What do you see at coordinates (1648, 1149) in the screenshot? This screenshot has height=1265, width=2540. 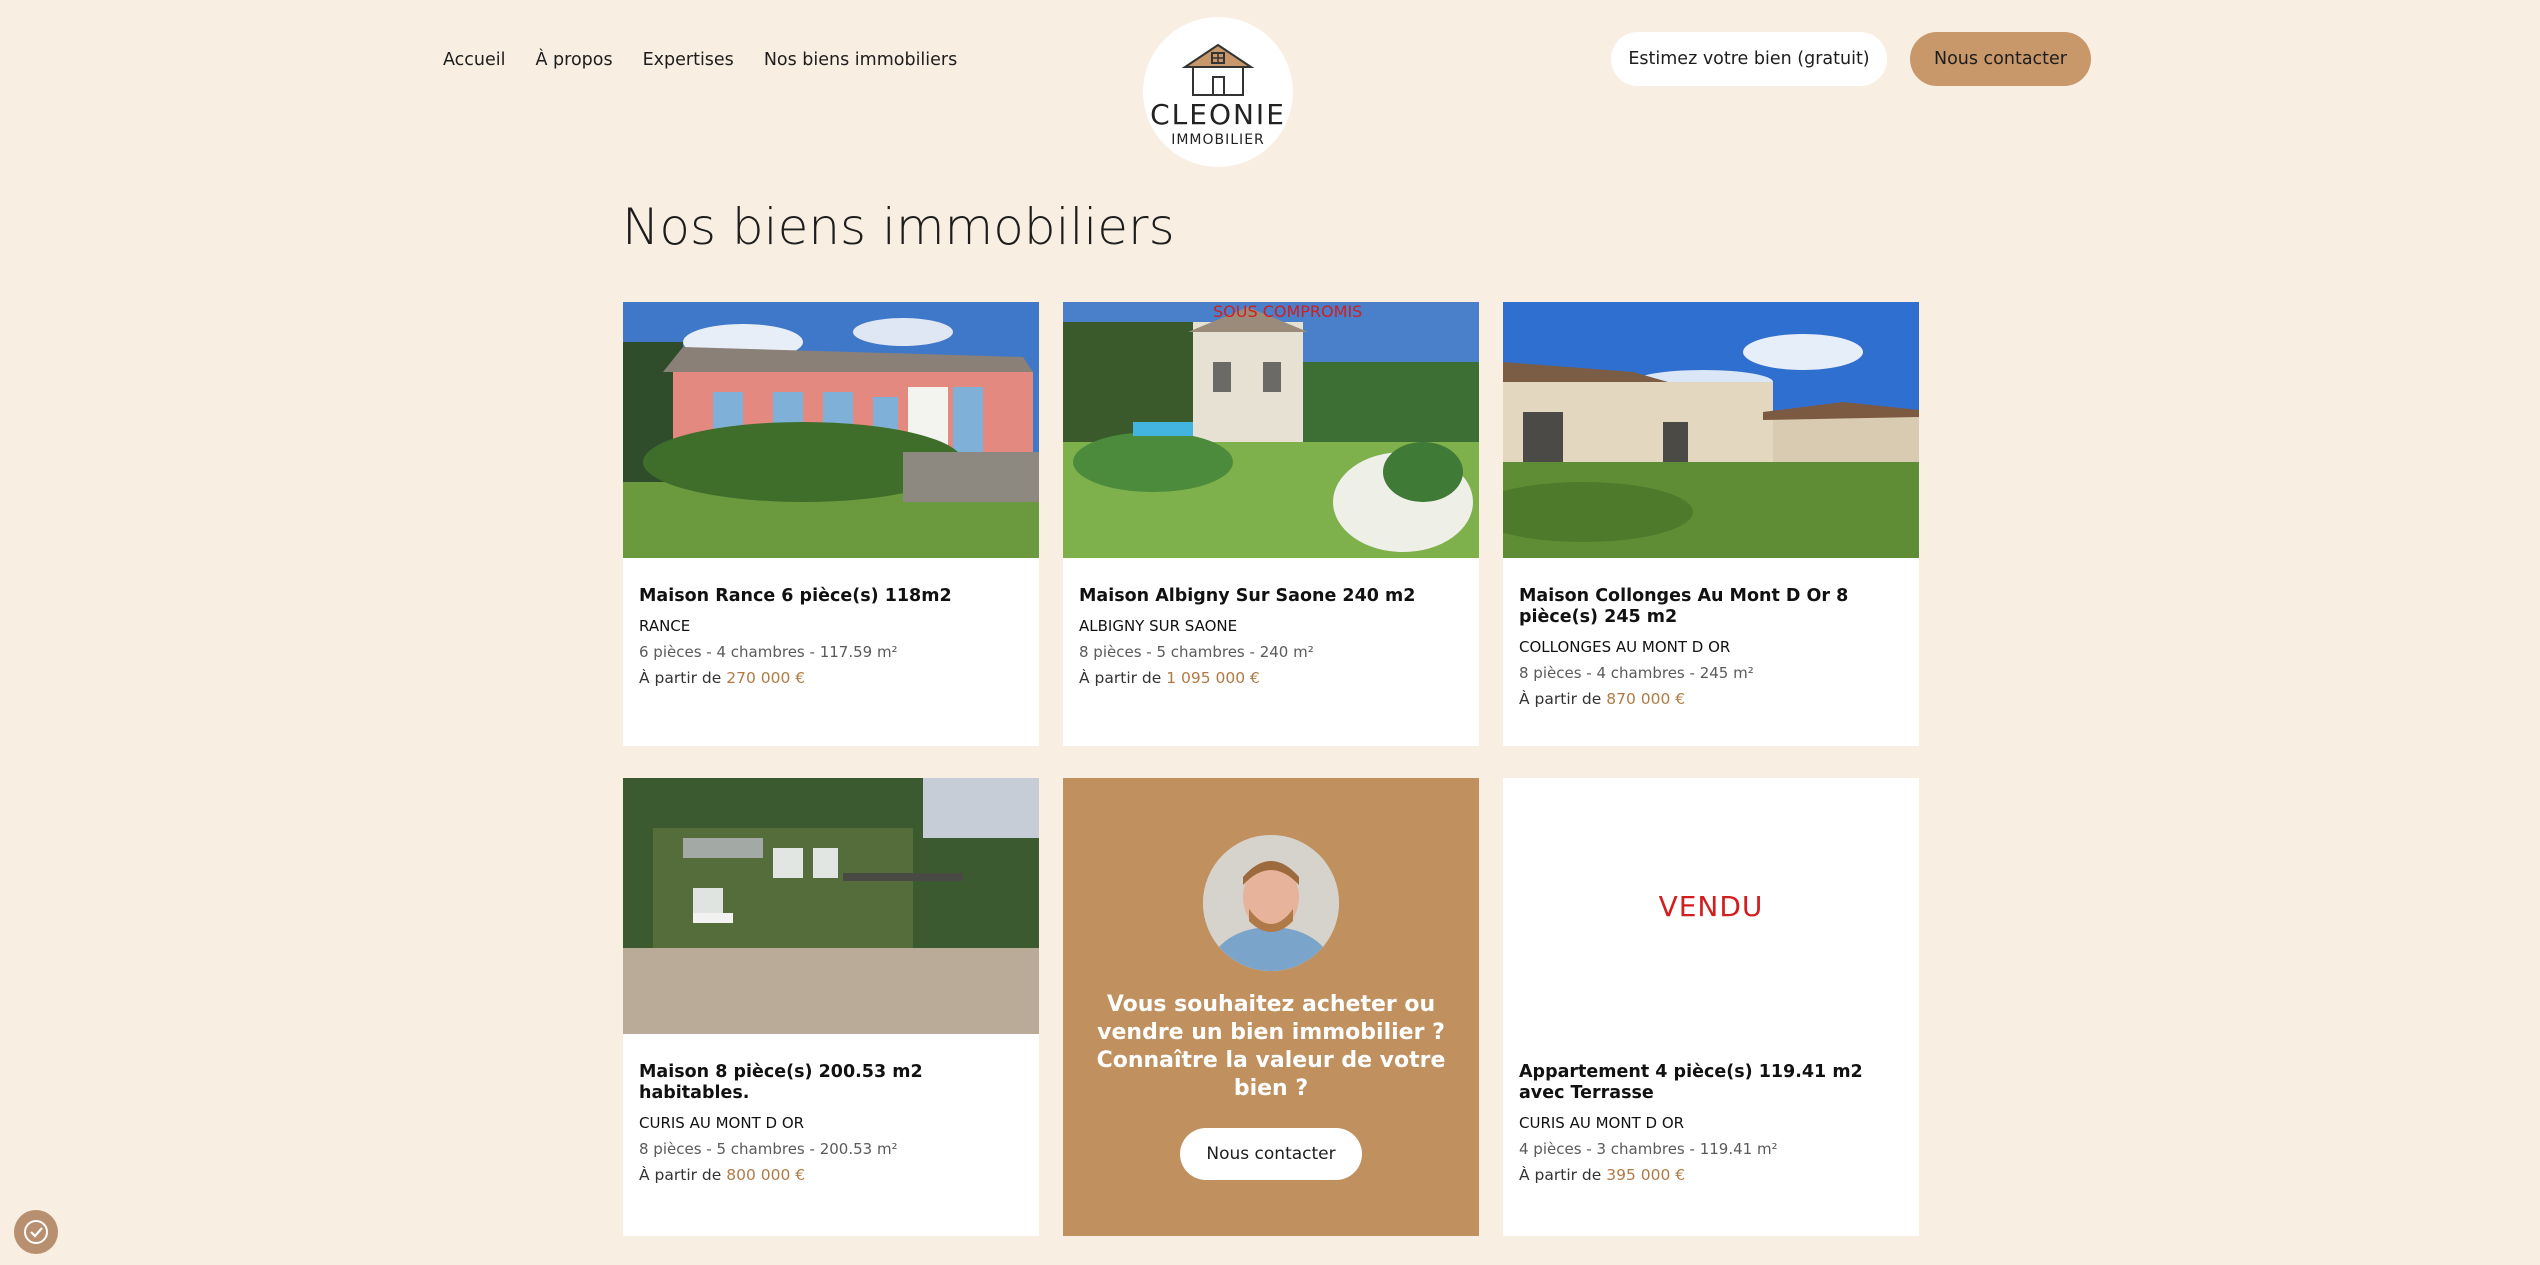 I see `listing-details: 4 pièces - 3 chambres - 119.41 m²` at bounding box center [1648, 1149].